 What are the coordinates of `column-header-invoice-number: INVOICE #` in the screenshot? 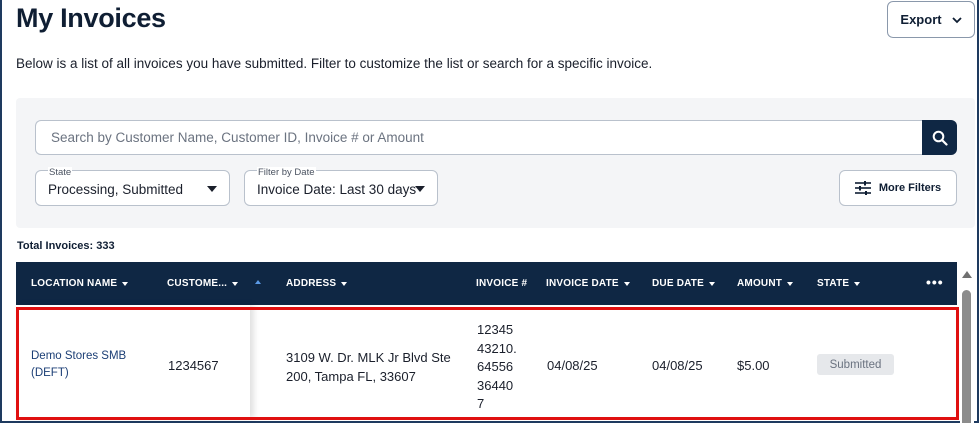 It's located at (501, 283).